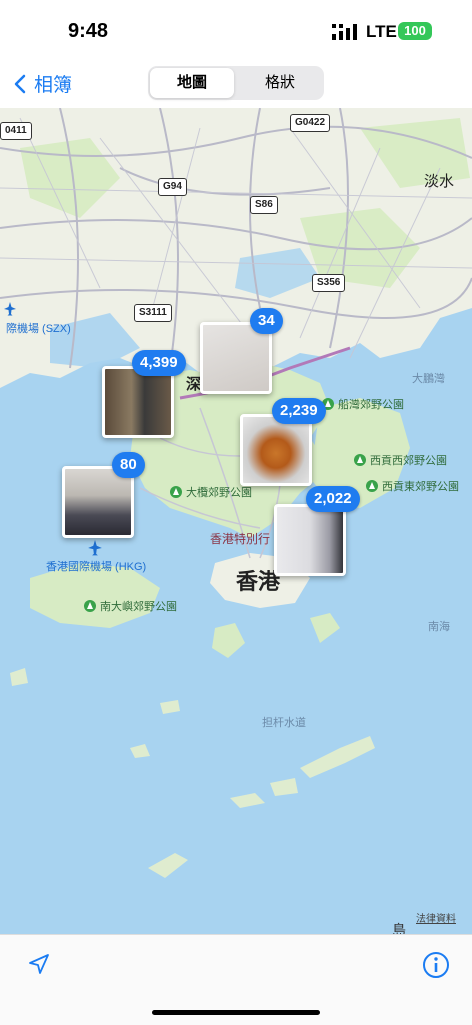  I want to click on back-button: 相簿, so click(43, 83).